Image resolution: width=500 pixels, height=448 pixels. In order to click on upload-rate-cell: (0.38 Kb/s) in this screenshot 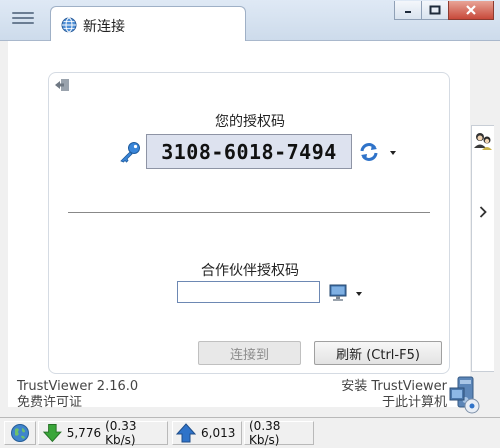, I will do `click(279, 433)`.